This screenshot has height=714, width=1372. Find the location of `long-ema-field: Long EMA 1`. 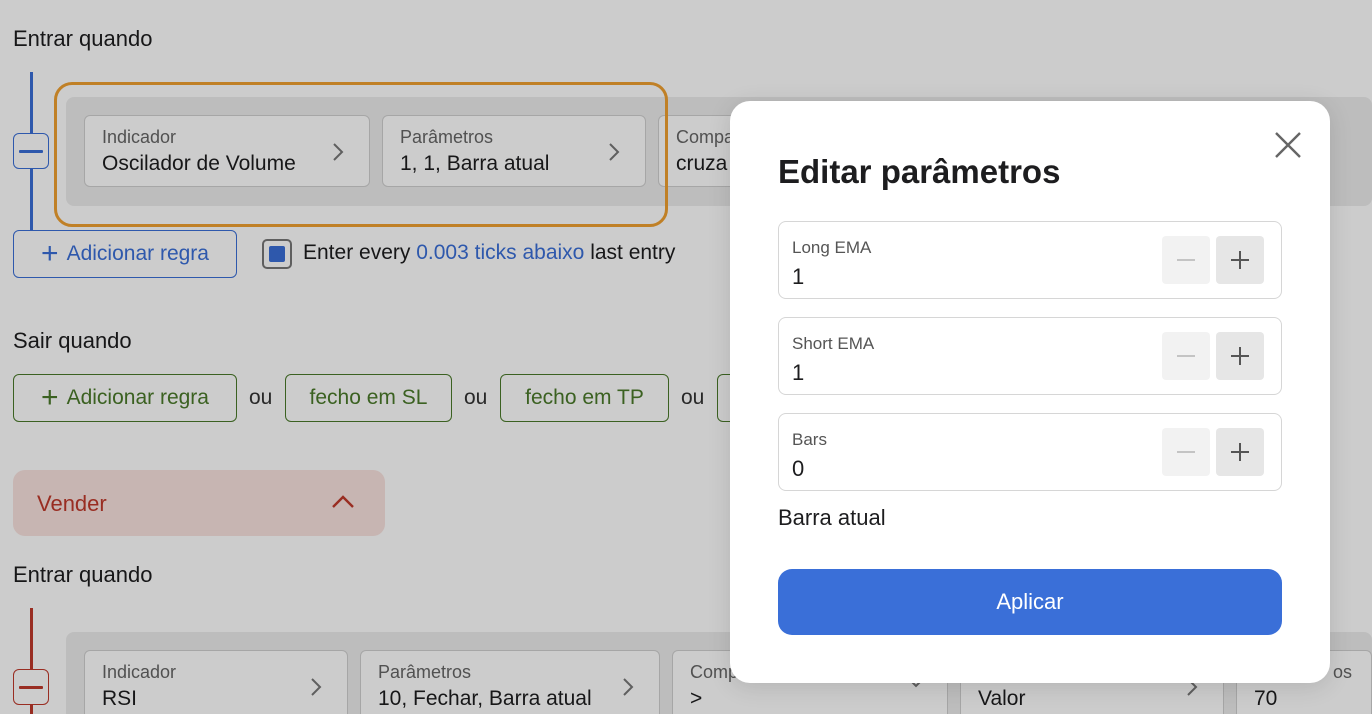

long-ema-field: Long EMA 1 is located at coordinates (1030, 260).